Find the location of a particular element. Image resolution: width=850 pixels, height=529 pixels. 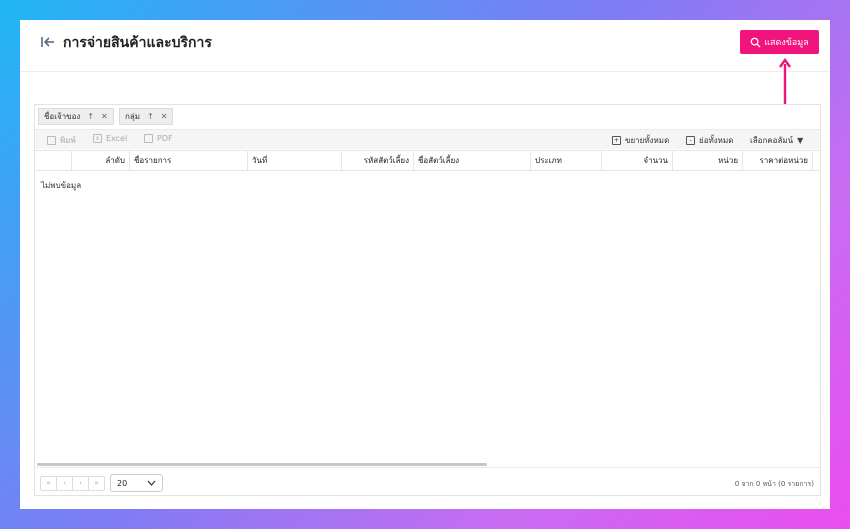

print-button: พิมพ์ is located at coordinates (61, 140).